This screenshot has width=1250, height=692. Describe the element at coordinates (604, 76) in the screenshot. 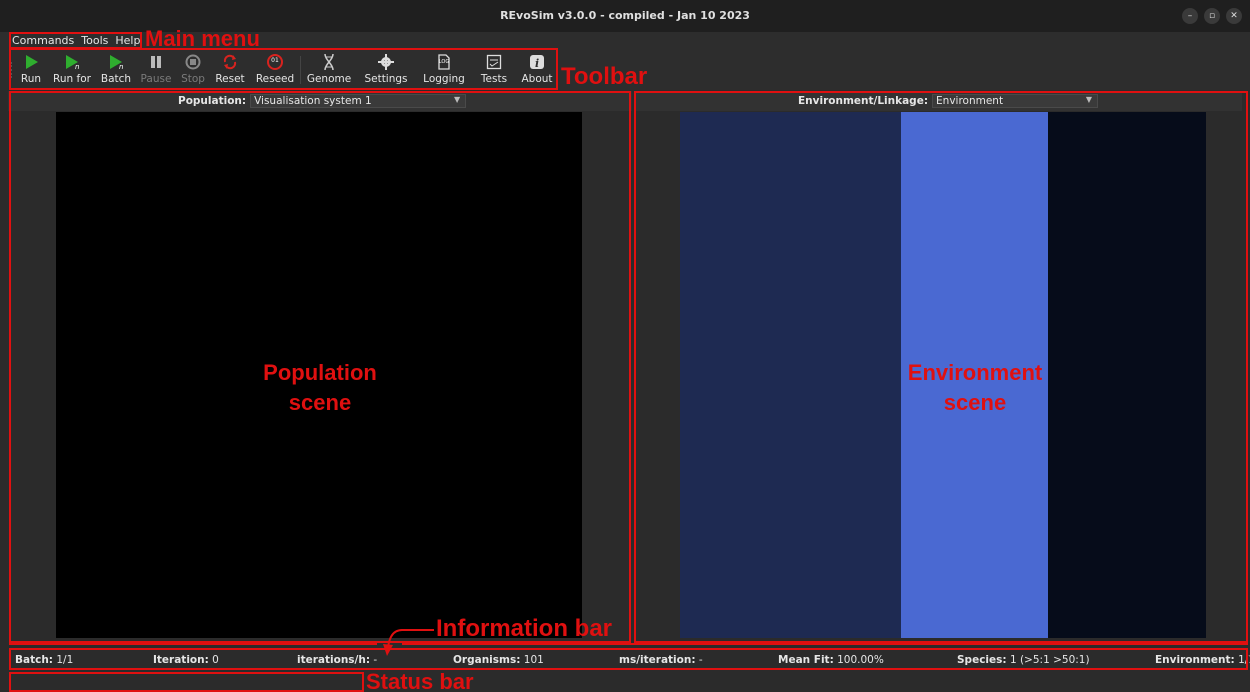

I see `toolbar-annotation: Toolbar` at that location.